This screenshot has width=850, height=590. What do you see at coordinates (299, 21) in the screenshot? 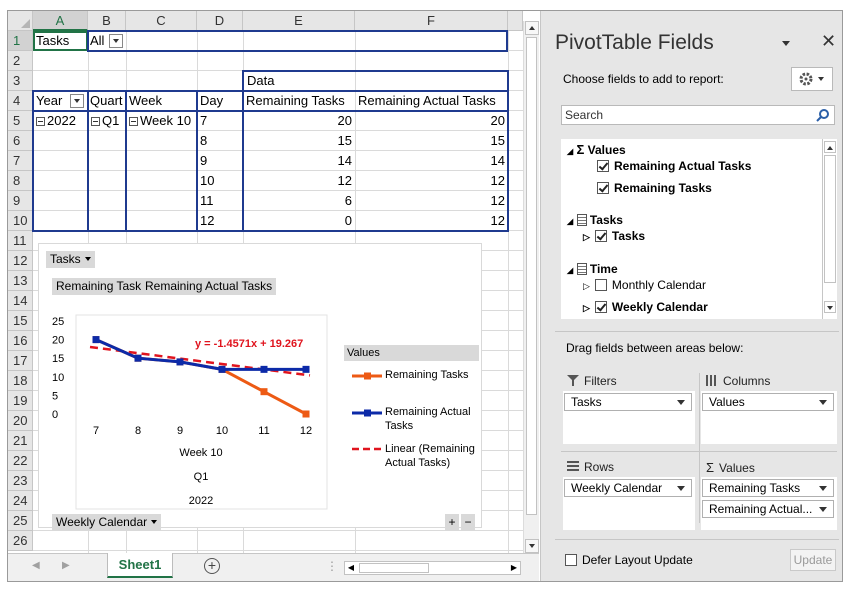
I see `column-header-e: E` at bounding box center [299, 21].